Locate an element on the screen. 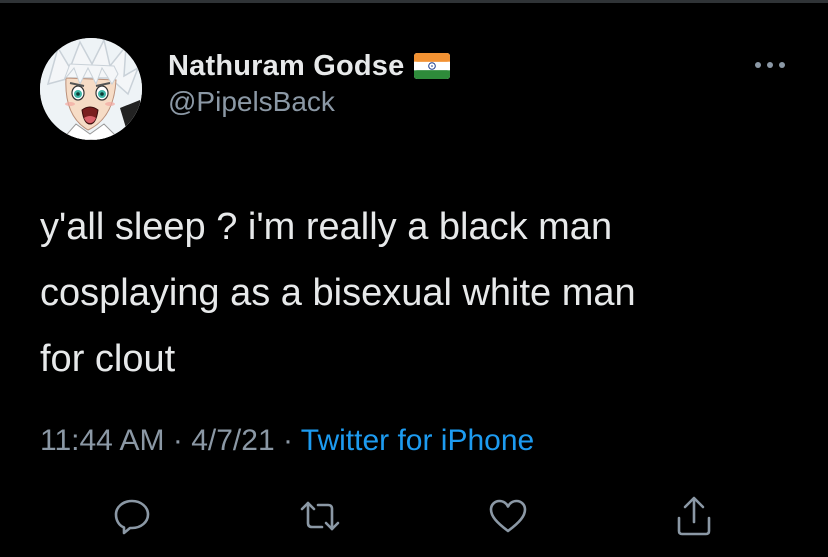  avatar is located at coordinates (91, 89).